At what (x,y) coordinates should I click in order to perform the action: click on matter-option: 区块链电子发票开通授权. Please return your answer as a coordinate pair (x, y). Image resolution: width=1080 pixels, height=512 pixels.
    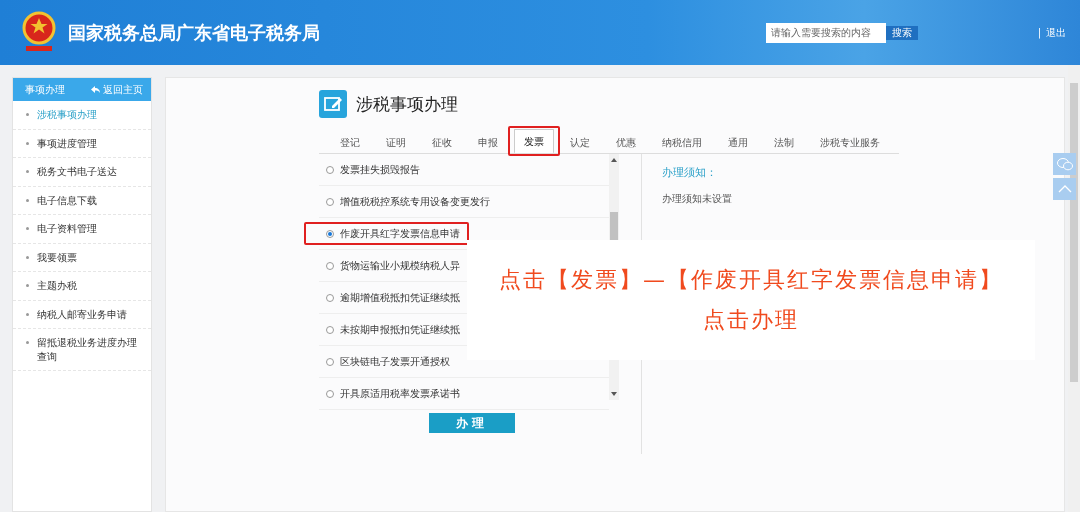
    Looking at the image, I should click on (395, 361).